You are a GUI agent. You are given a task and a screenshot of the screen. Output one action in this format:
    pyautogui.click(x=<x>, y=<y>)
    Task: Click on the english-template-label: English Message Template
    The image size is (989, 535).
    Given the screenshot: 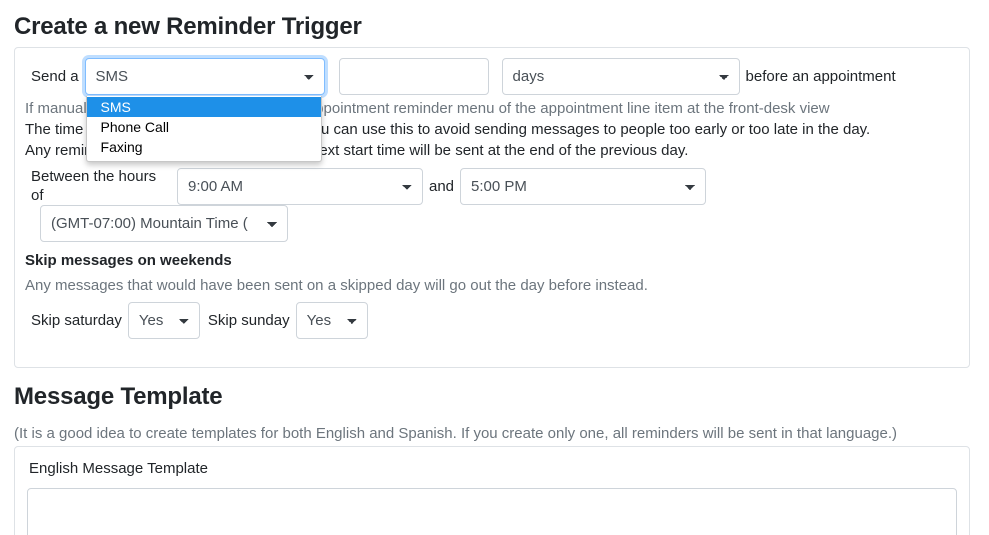 What is the action you would take?
    pyautogui.click(x=118, y=468)
    